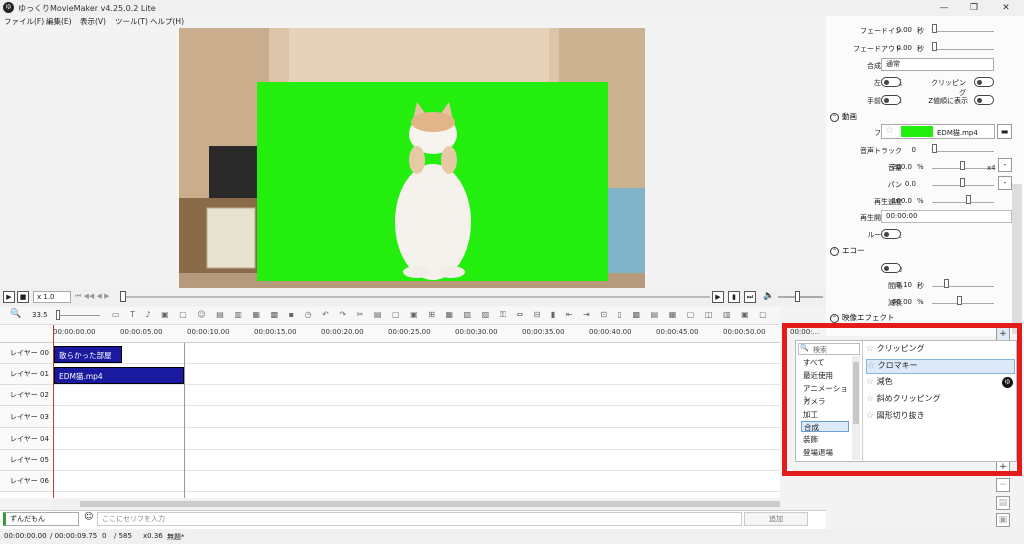 The height and width of the screenshot is (544, 1024). I want to click on copy-effect-icon: ▤, so click(1003, 503).